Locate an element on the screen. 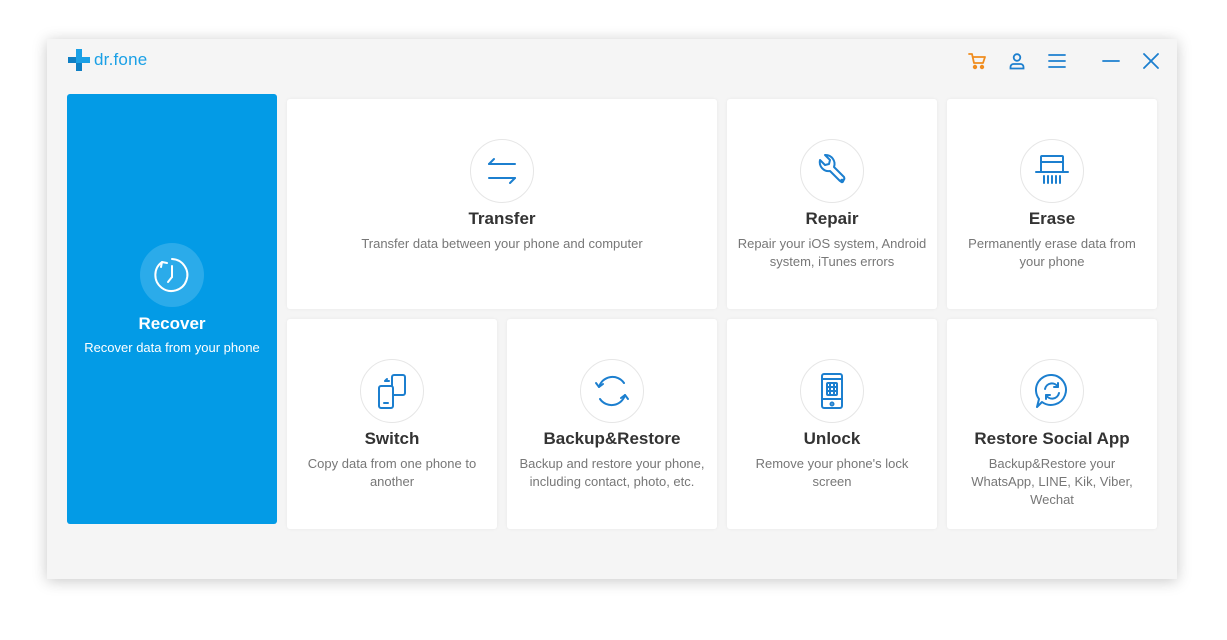 This screenshot has width=1227, height=640. drfone-plus-icon is located at coordinates (79, 60).